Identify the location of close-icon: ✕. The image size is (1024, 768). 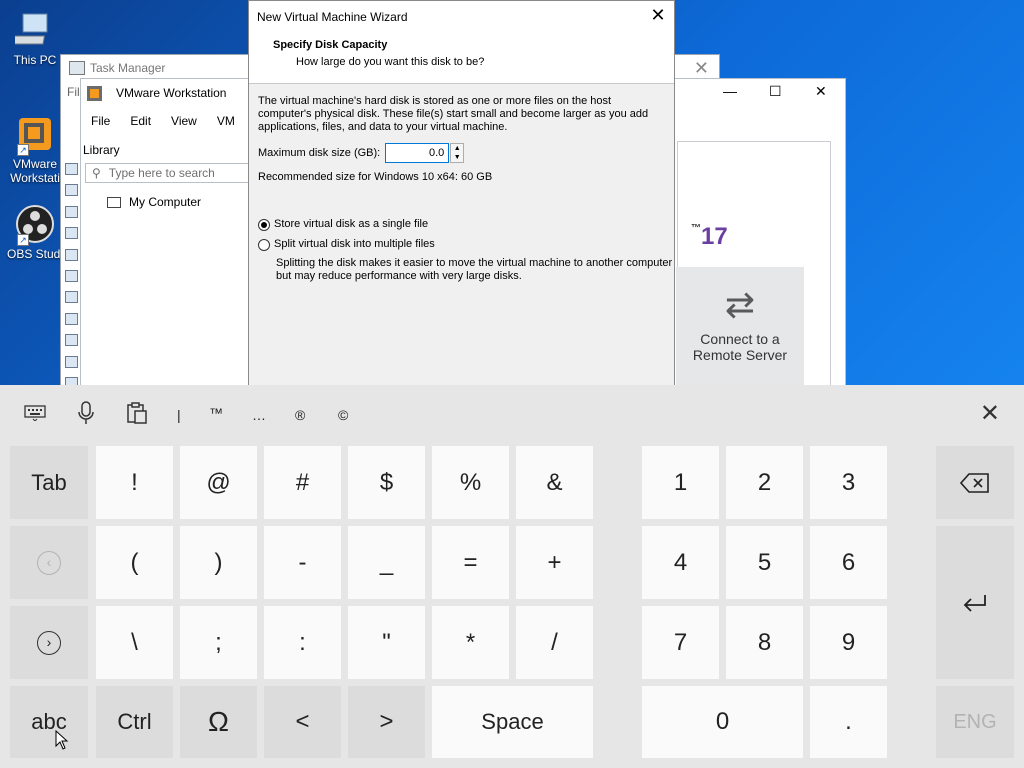
(821, 91).